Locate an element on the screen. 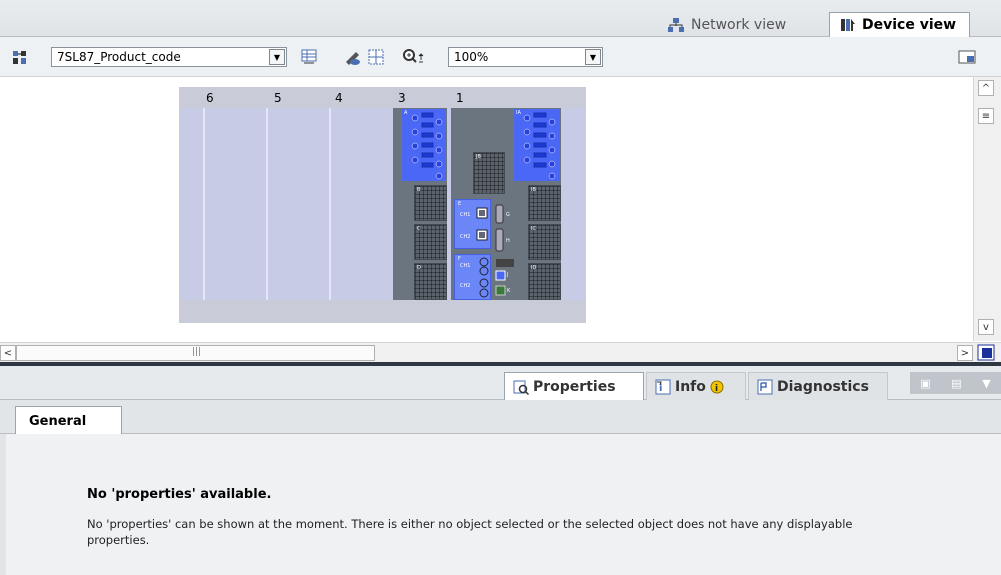 This screenshot has width=1001, height=575. slot-header: 6 5 4 3 1 is located at coordinates (382, 97).